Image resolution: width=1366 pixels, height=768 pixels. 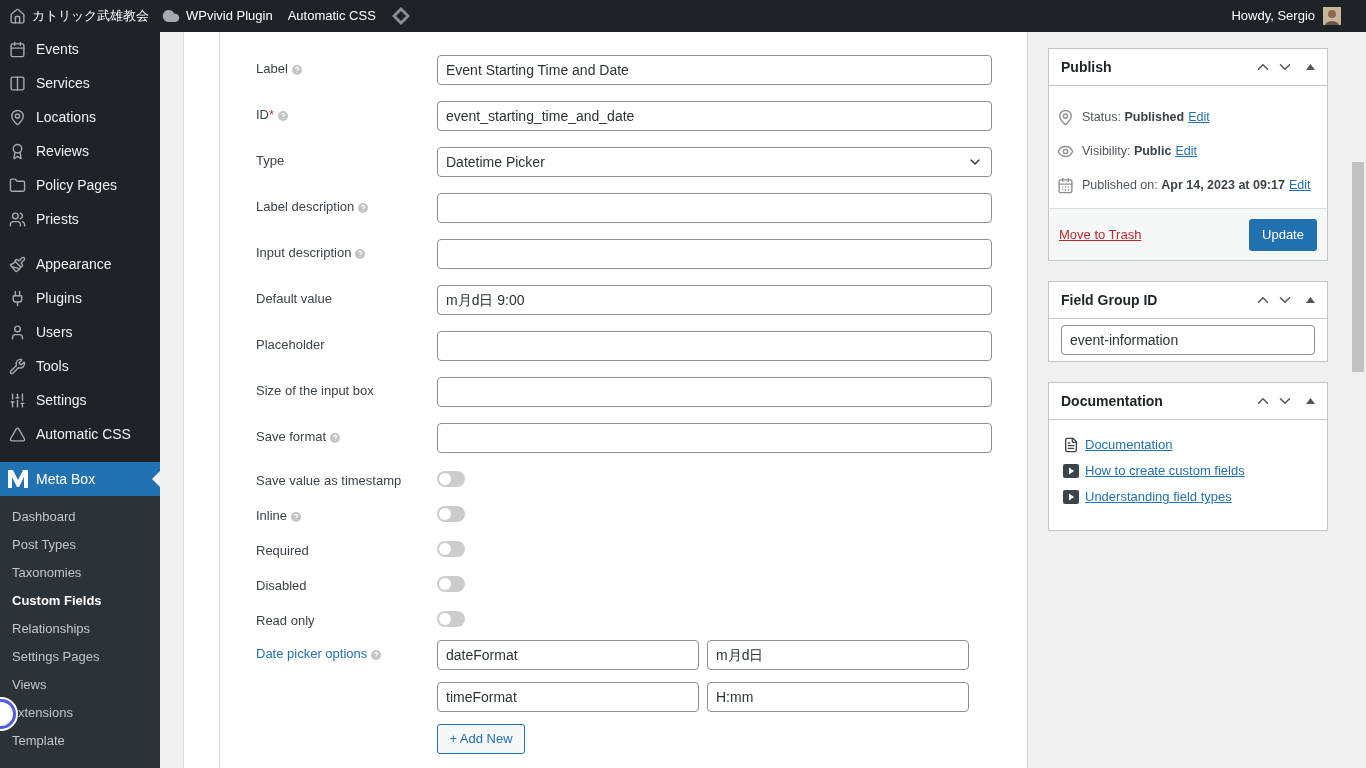 What do you see at coordinates (80, 366) in the screenshot?
I see `menu-item: Tools` at bounding box center [80, 366].